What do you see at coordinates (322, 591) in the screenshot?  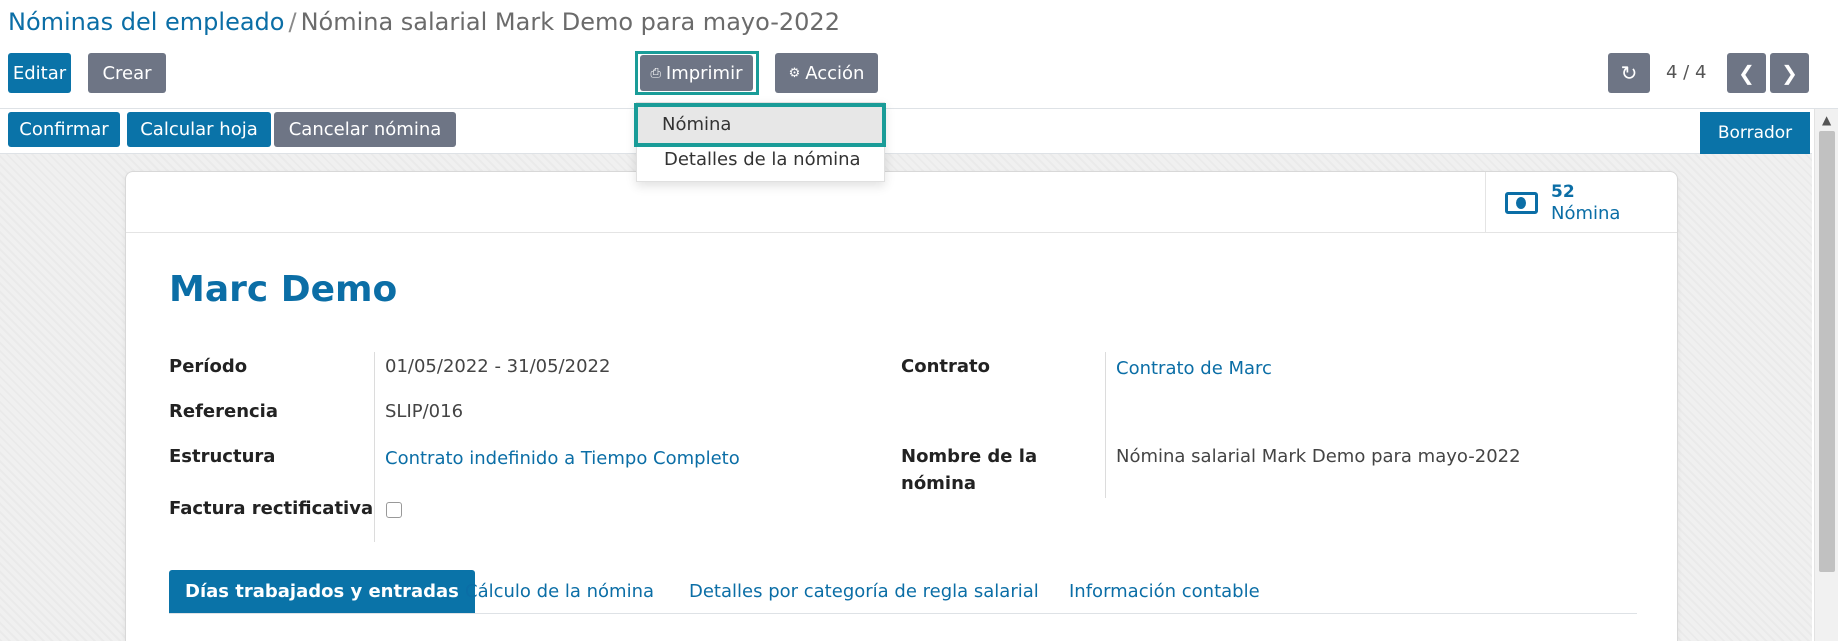 I see `tab-worked-days: Días trabajados y entradas` at bounding box center [322, 591].